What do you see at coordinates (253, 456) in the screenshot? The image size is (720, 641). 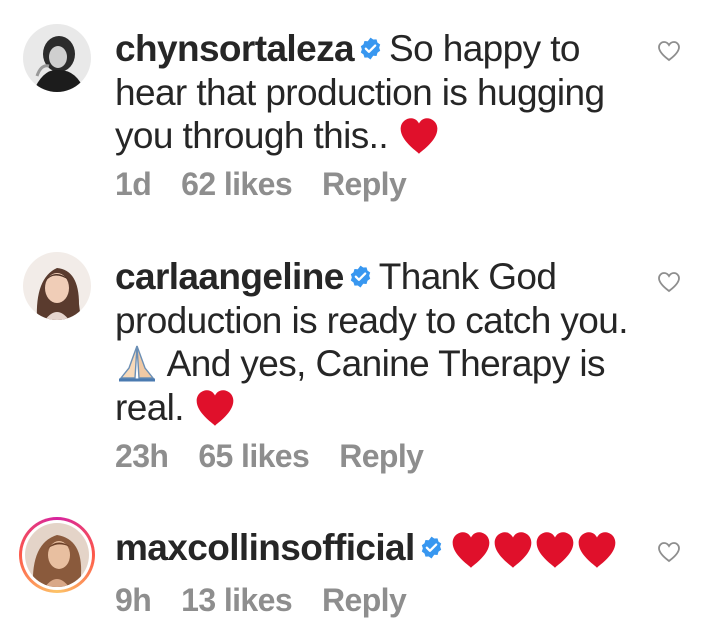 I see `like-count: 65 likes` at bounding box center [253, 456].